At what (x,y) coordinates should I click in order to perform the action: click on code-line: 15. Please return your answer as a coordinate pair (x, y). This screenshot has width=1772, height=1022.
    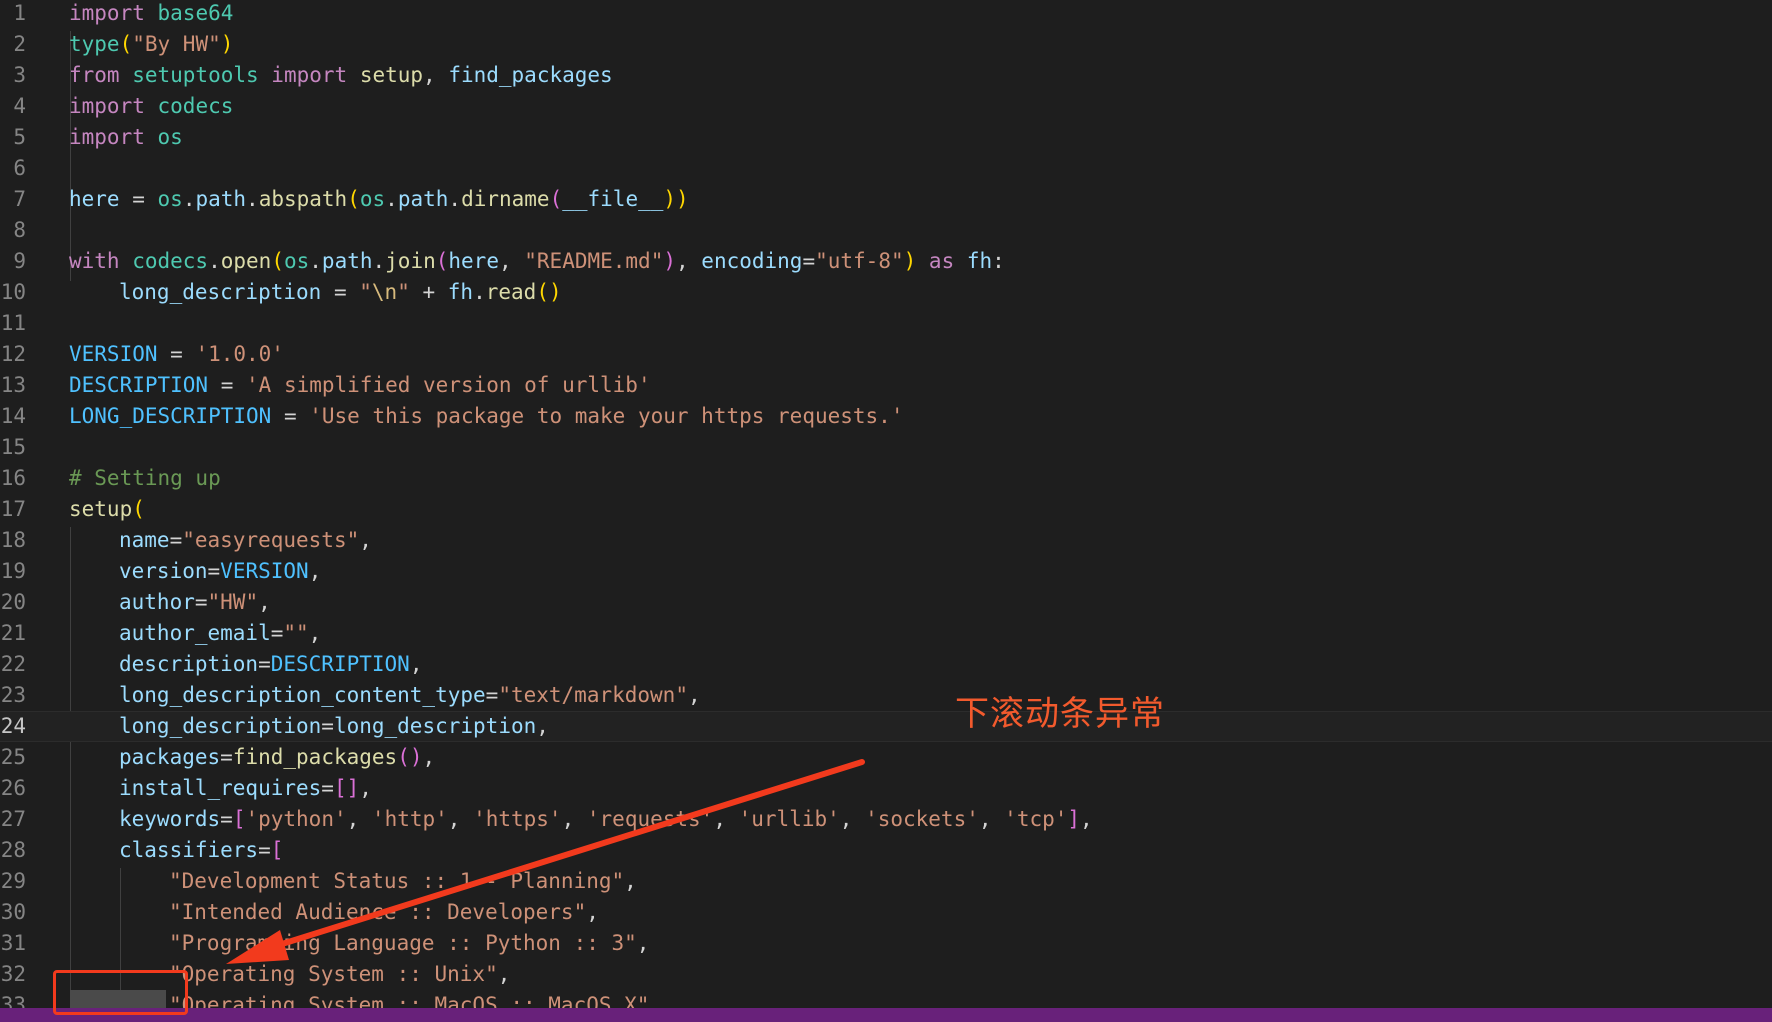
    Looking at the image, I should click on (886, 447).